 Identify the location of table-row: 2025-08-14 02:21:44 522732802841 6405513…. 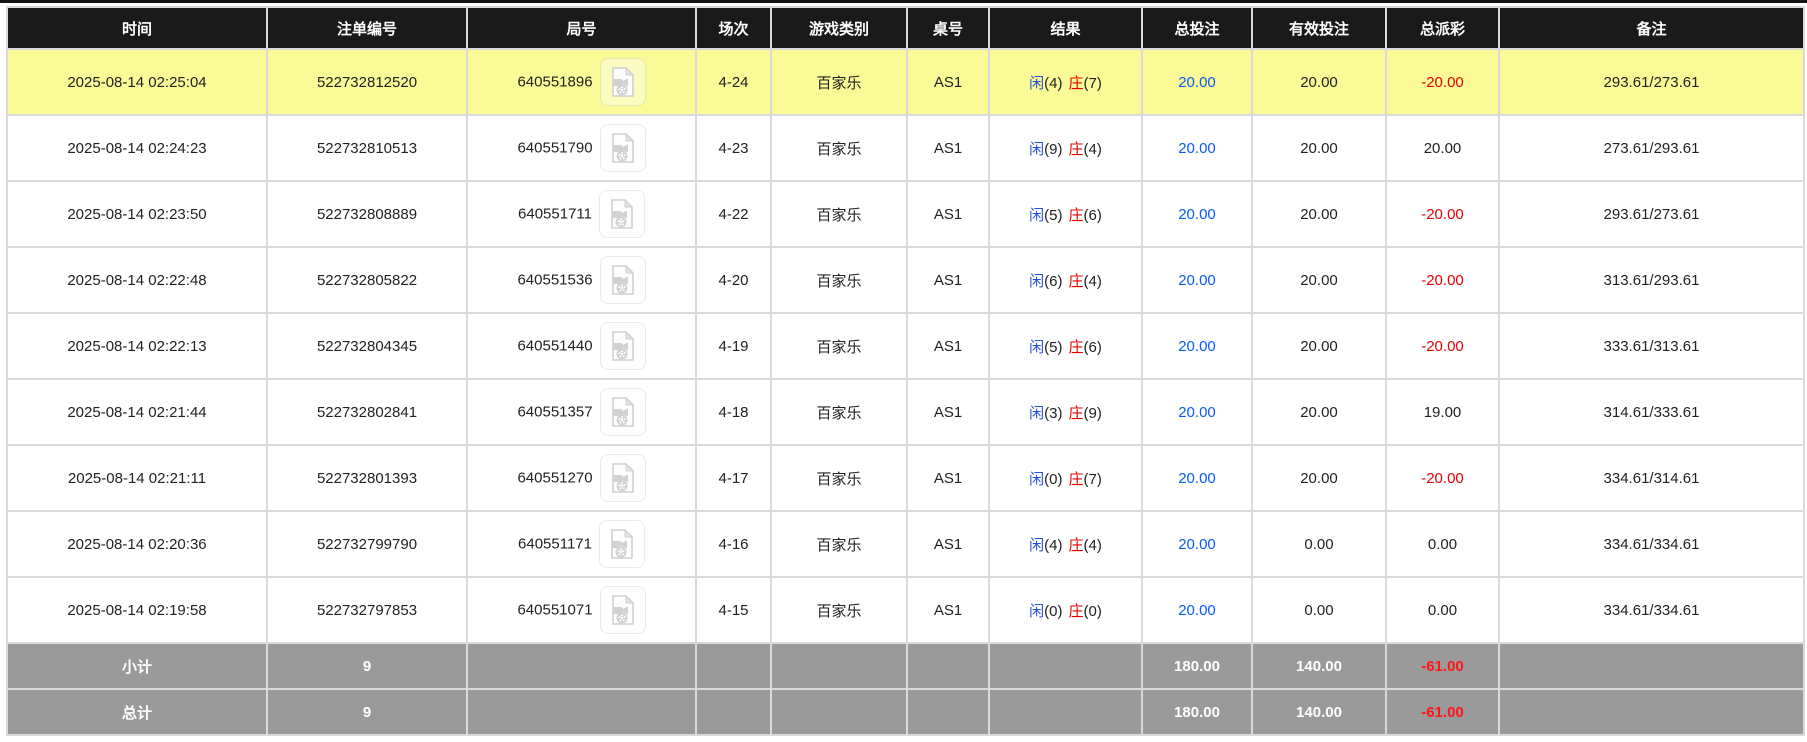
(905, 412).